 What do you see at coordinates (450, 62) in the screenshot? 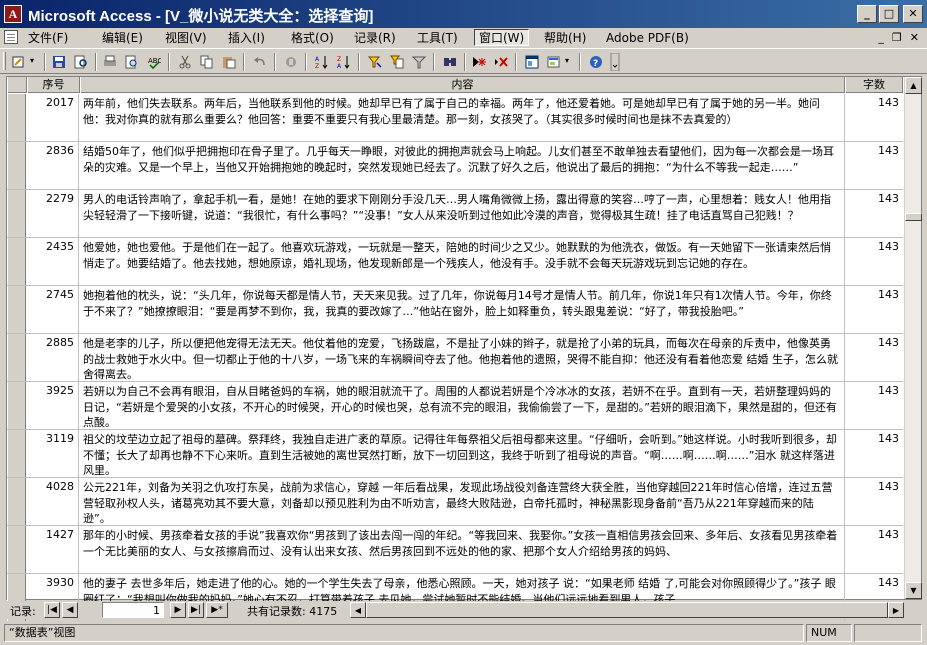
I see `find-button` at bounding box center [450, 62].